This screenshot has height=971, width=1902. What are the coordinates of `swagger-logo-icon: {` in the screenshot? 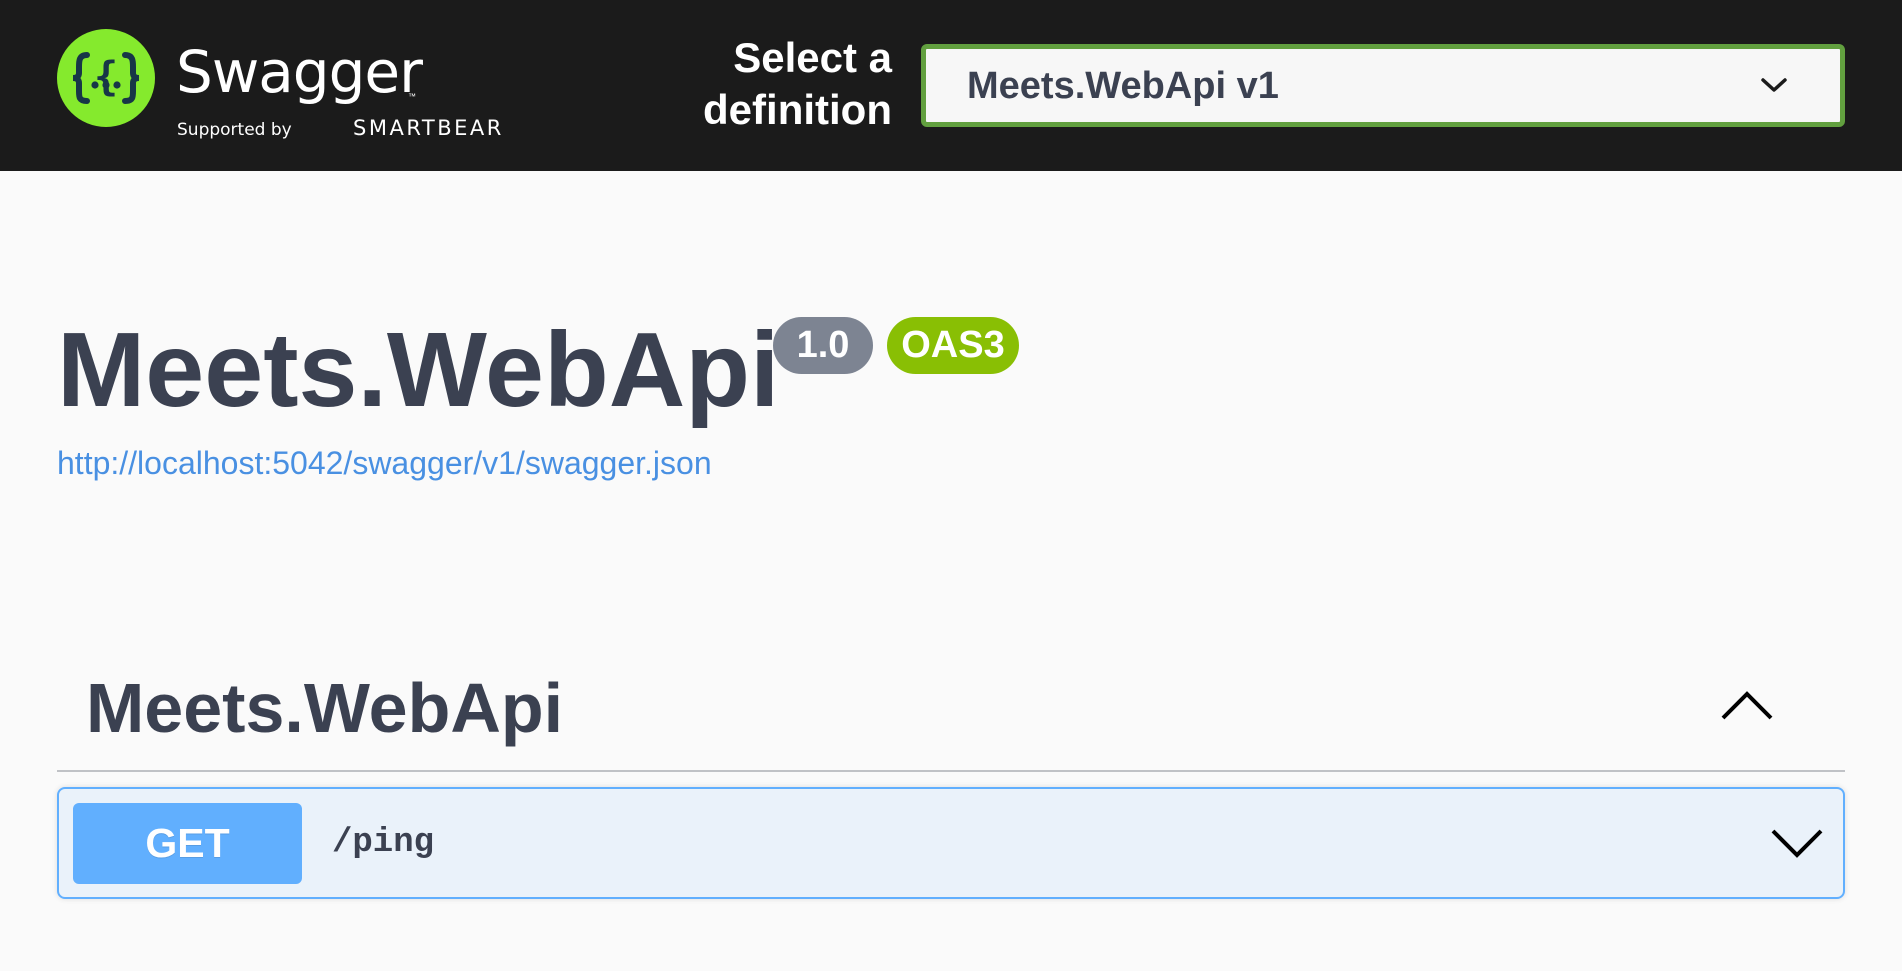 It's located at (106, 78).